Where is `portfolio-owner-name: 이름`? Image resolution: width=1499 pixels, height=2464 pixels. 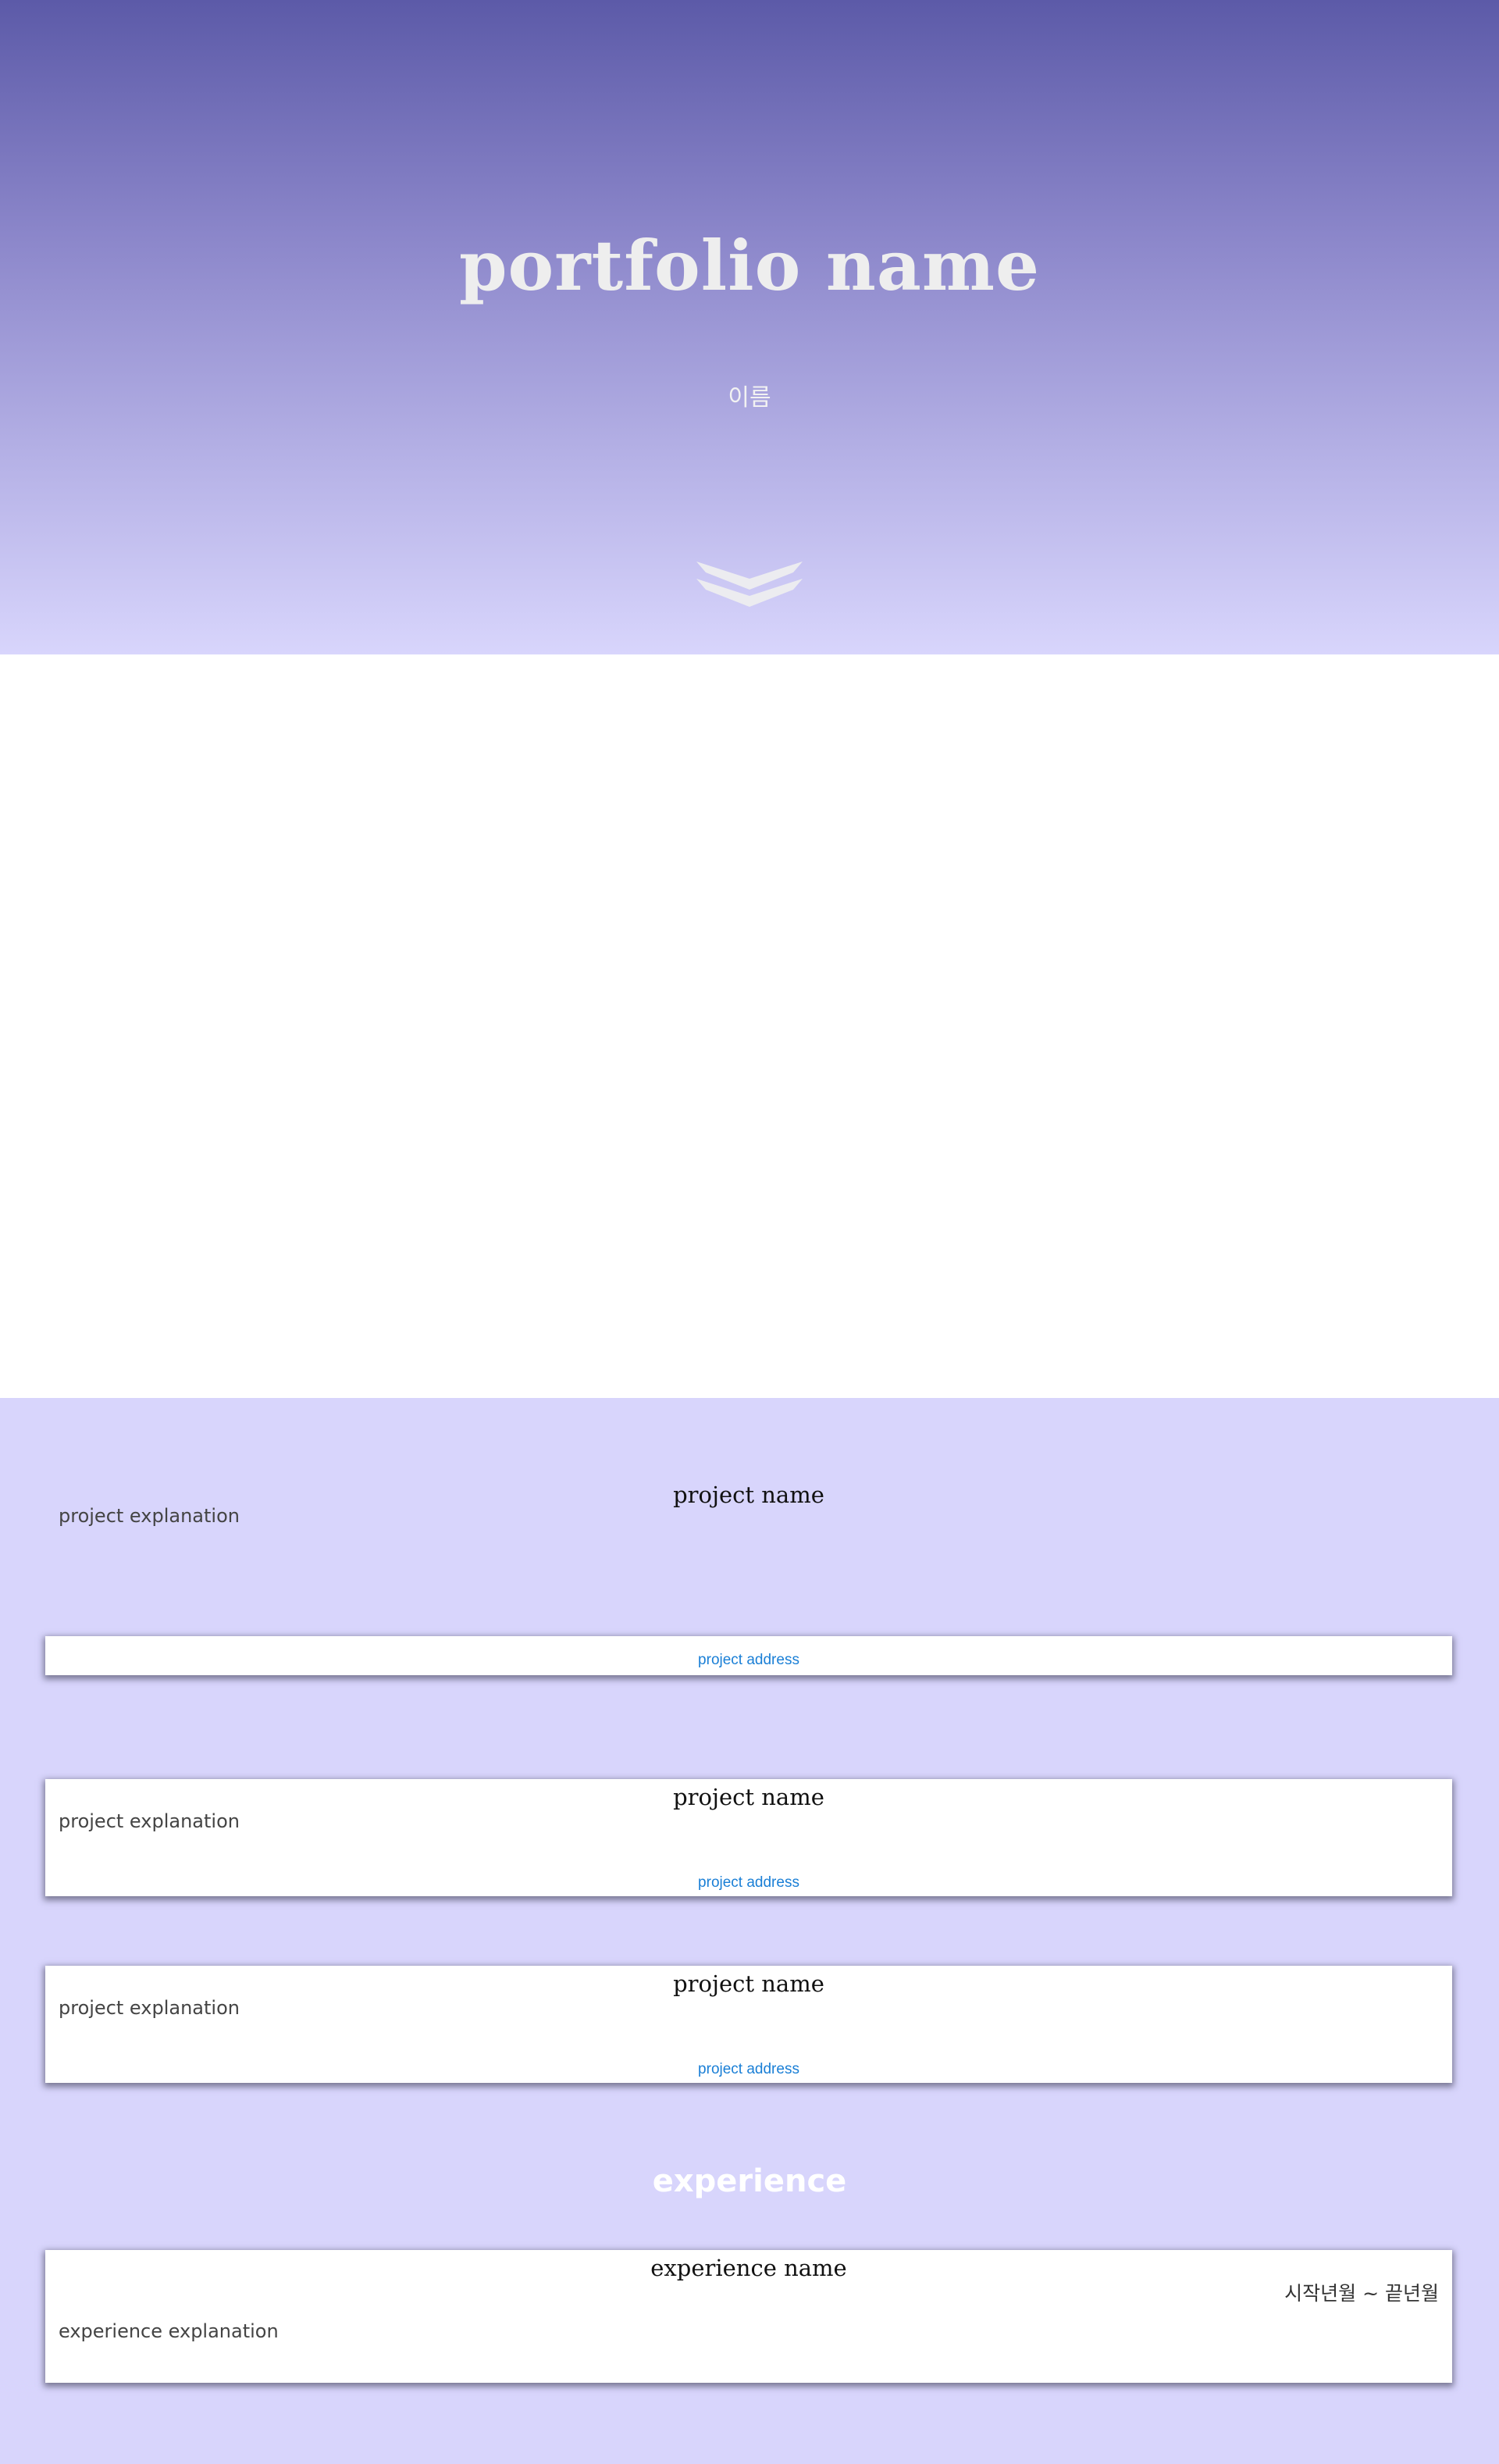 portfolio-owner-name: 이름 is located at coordinates (749, 398).